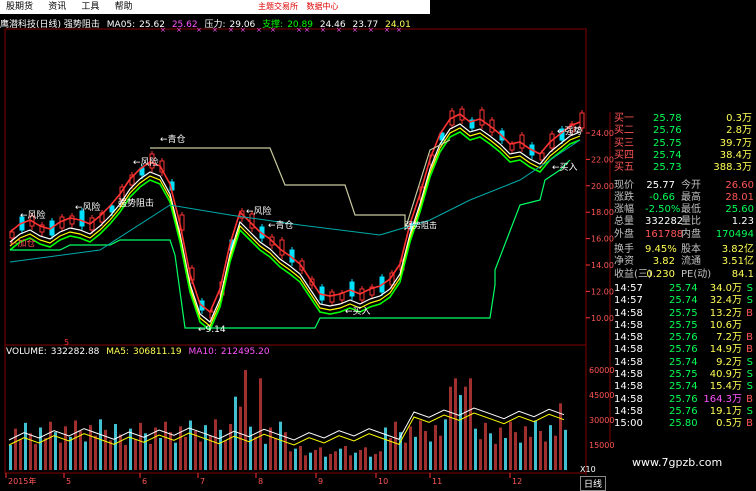 This screenshot has height=491, width=756. Describe the element at coordinates (691, 249) in the screenshot. I see `stats-key2: 股本` at that location.